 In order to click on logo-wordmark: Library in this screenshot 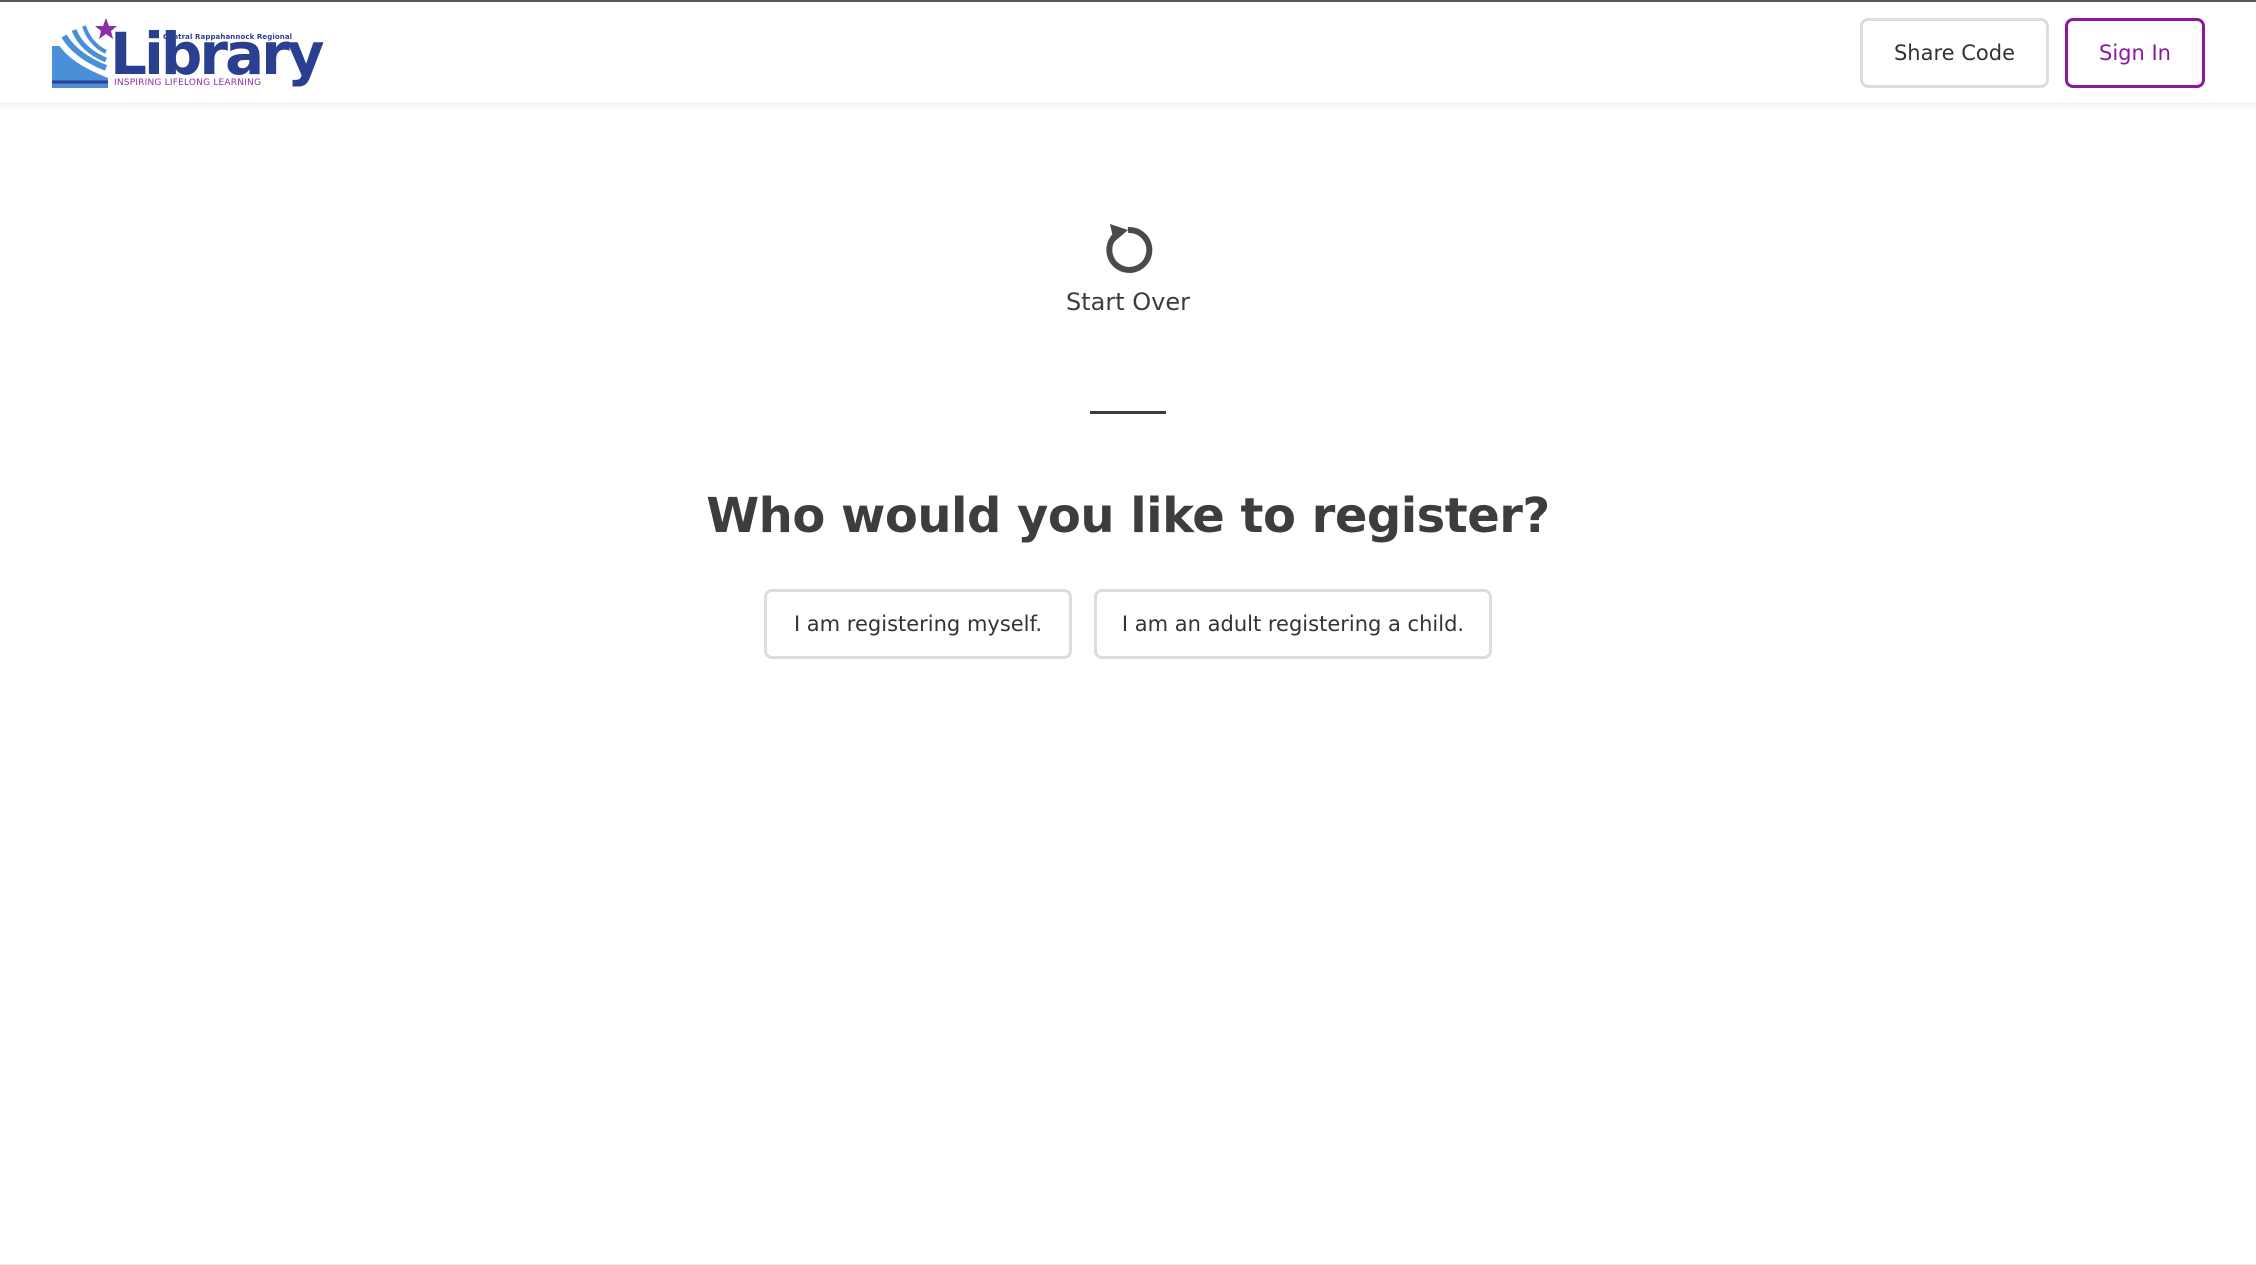, I will do `click(217, 54)`.